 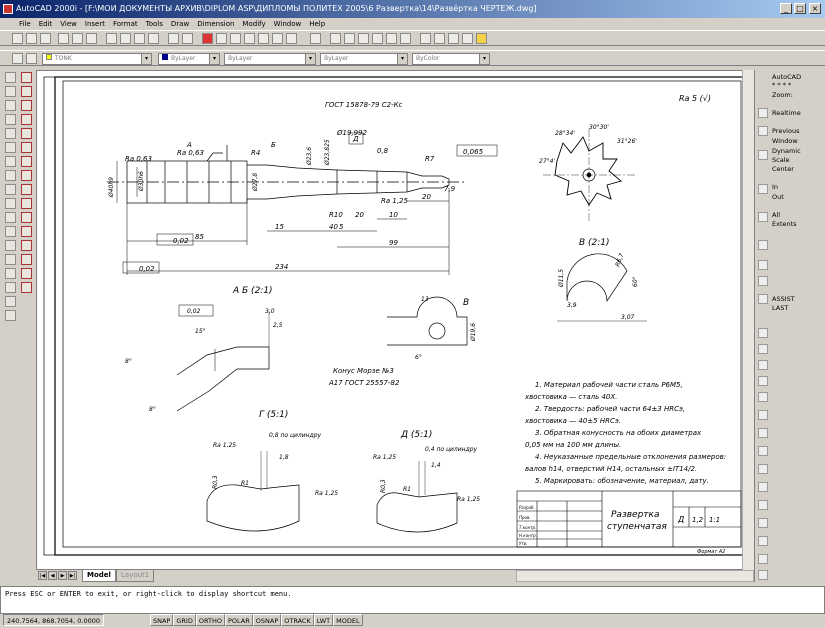 I want to click on zoom-extents-icon, so click(x=405, y=38).